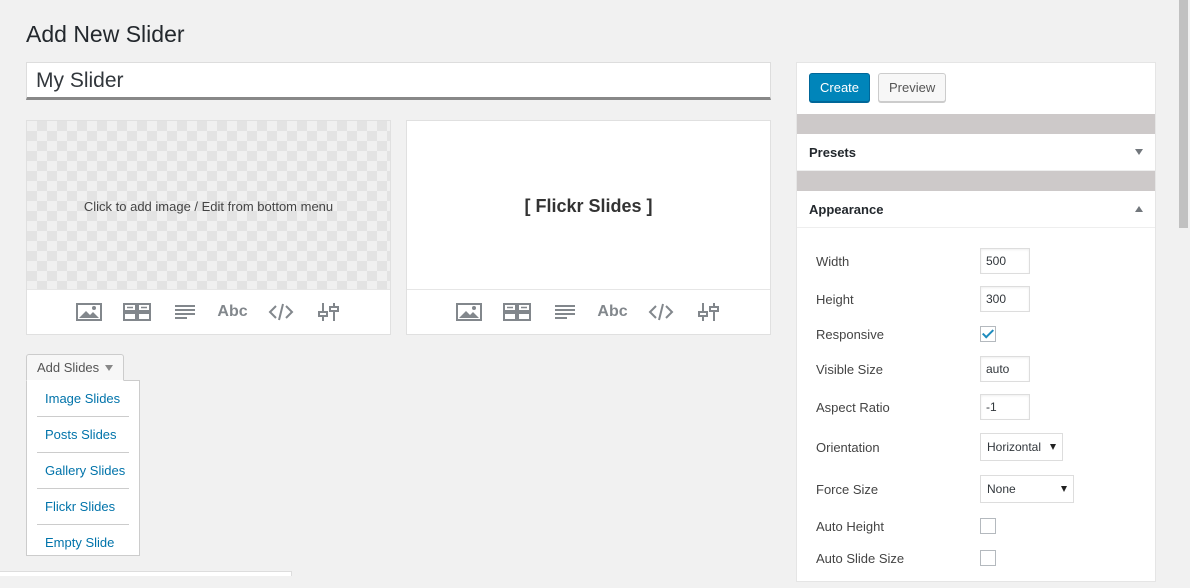 The image size is (1190, 588). I want to click on auto-height-checkbox, so click(988, 526).